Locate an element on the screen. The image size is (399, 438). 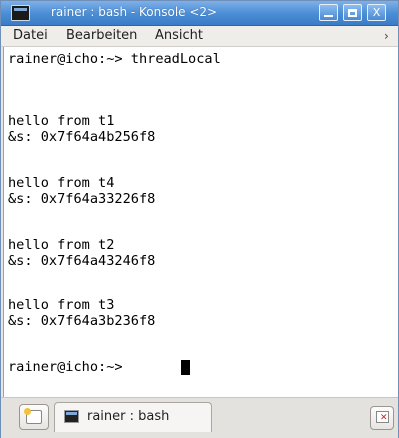
terminal-line: hello from t1 is located at coordinates (61, 121).